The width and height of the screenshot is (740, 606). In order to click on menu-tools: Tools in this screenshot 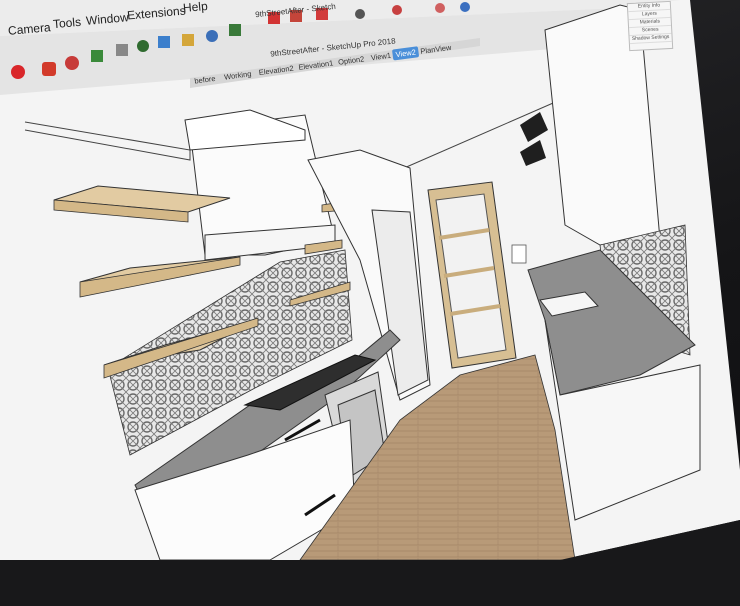, I will do `click(66, 23)`.